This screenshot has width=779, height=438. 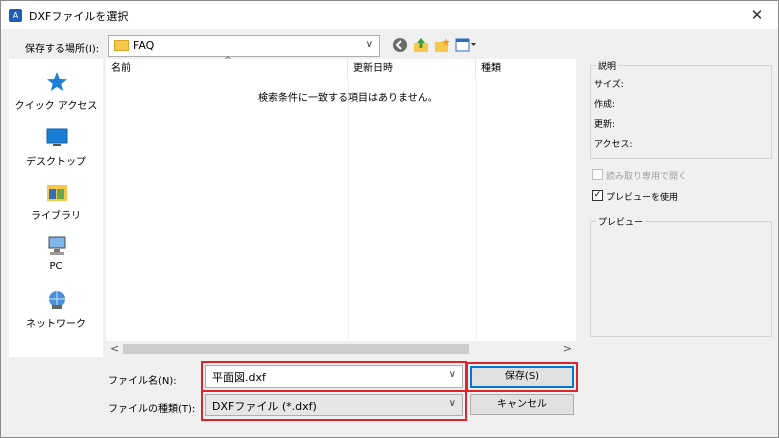 I want to click on window-title: DXFファイルを選択, so click(x=79, y=16).